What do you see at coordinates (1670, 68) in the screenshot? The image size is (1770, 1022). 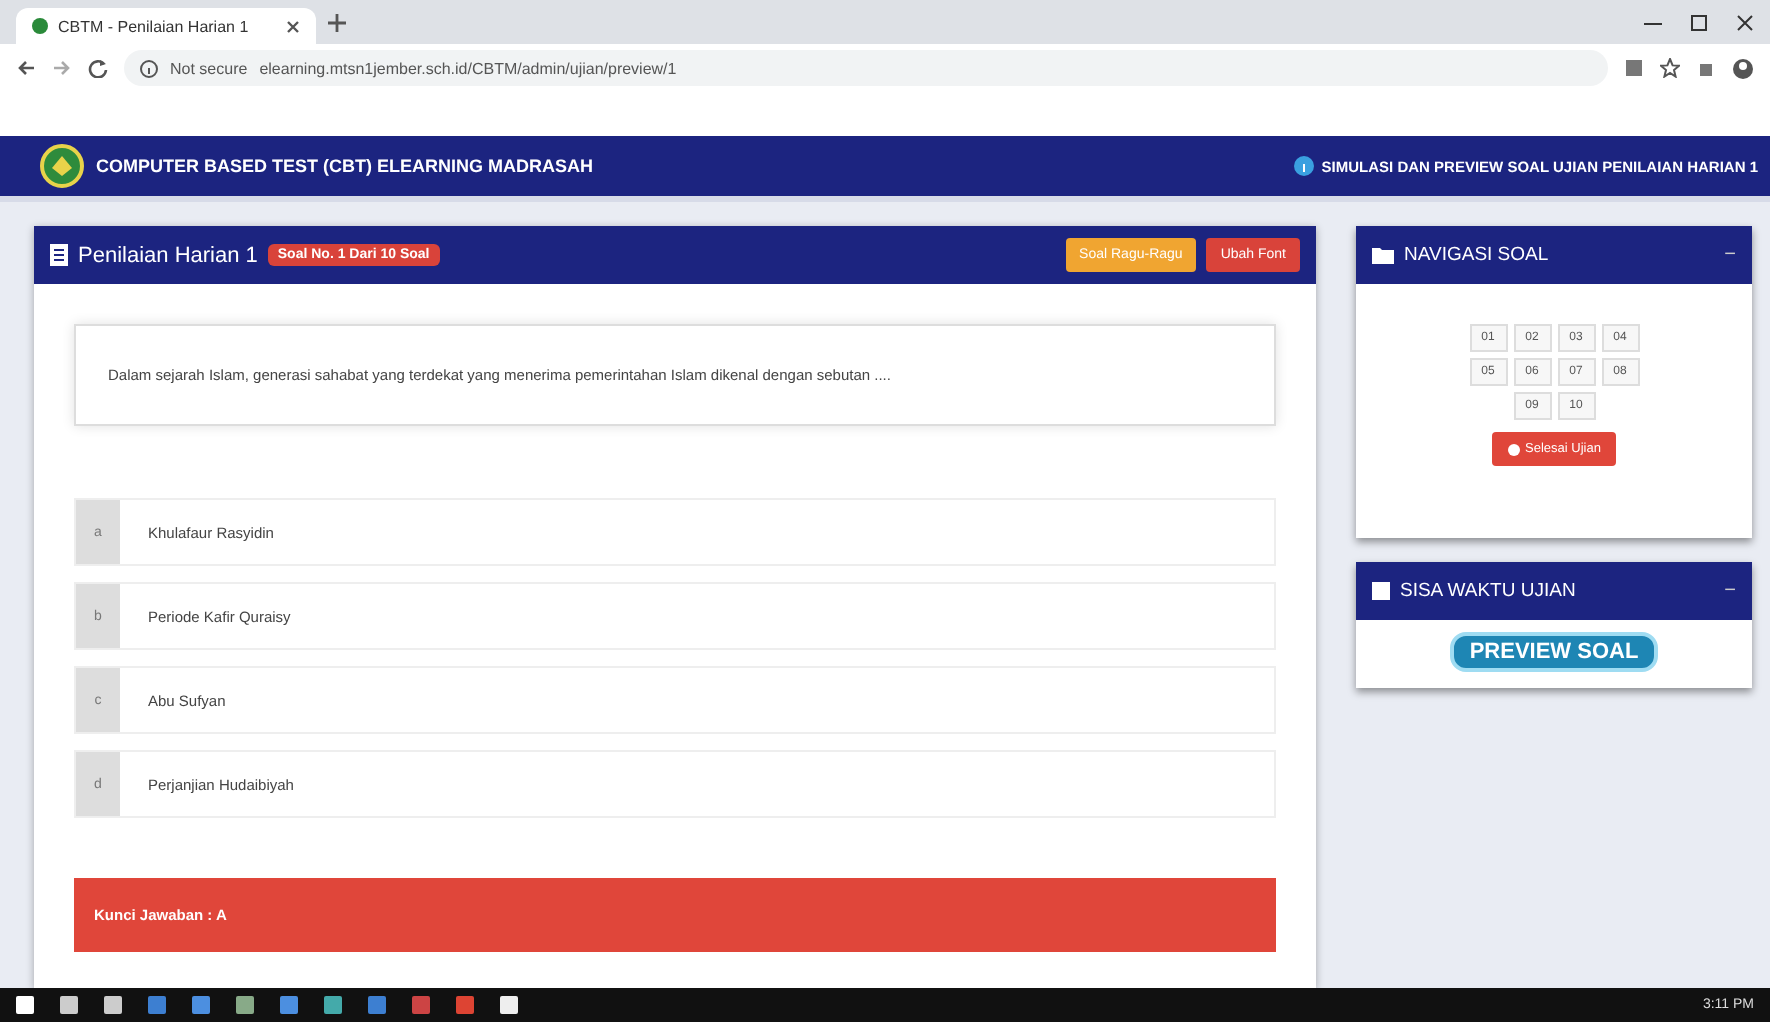 I see `star-icon` at bounding box center [1670, 68].